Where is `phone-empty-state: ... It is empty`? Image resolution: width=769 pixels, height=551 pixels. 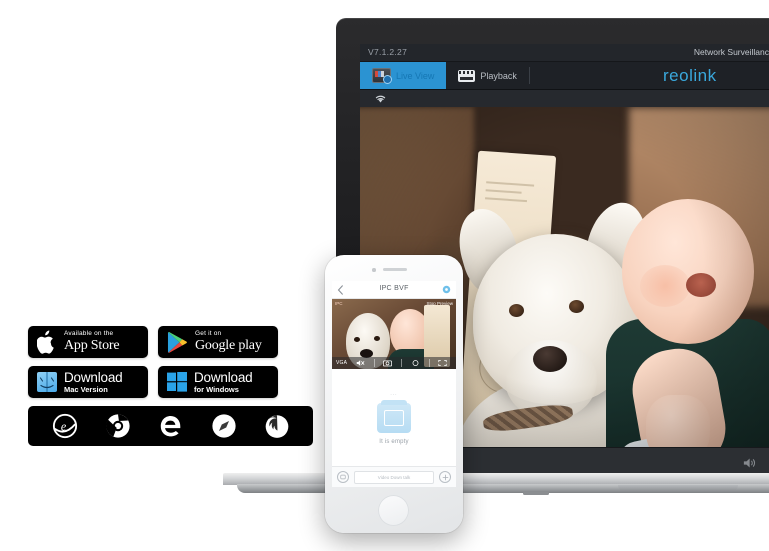 phone-empty-state: ... It is empty is located at coordinates (394, 417).